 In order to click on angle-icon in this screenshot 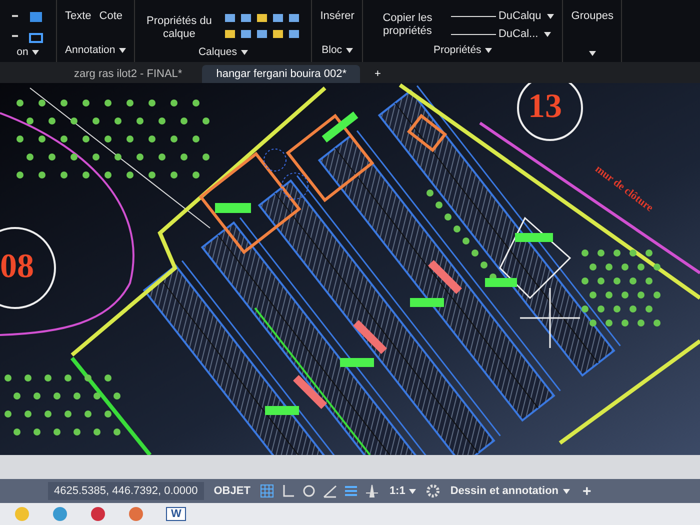, I will do `click(330, 491)`.